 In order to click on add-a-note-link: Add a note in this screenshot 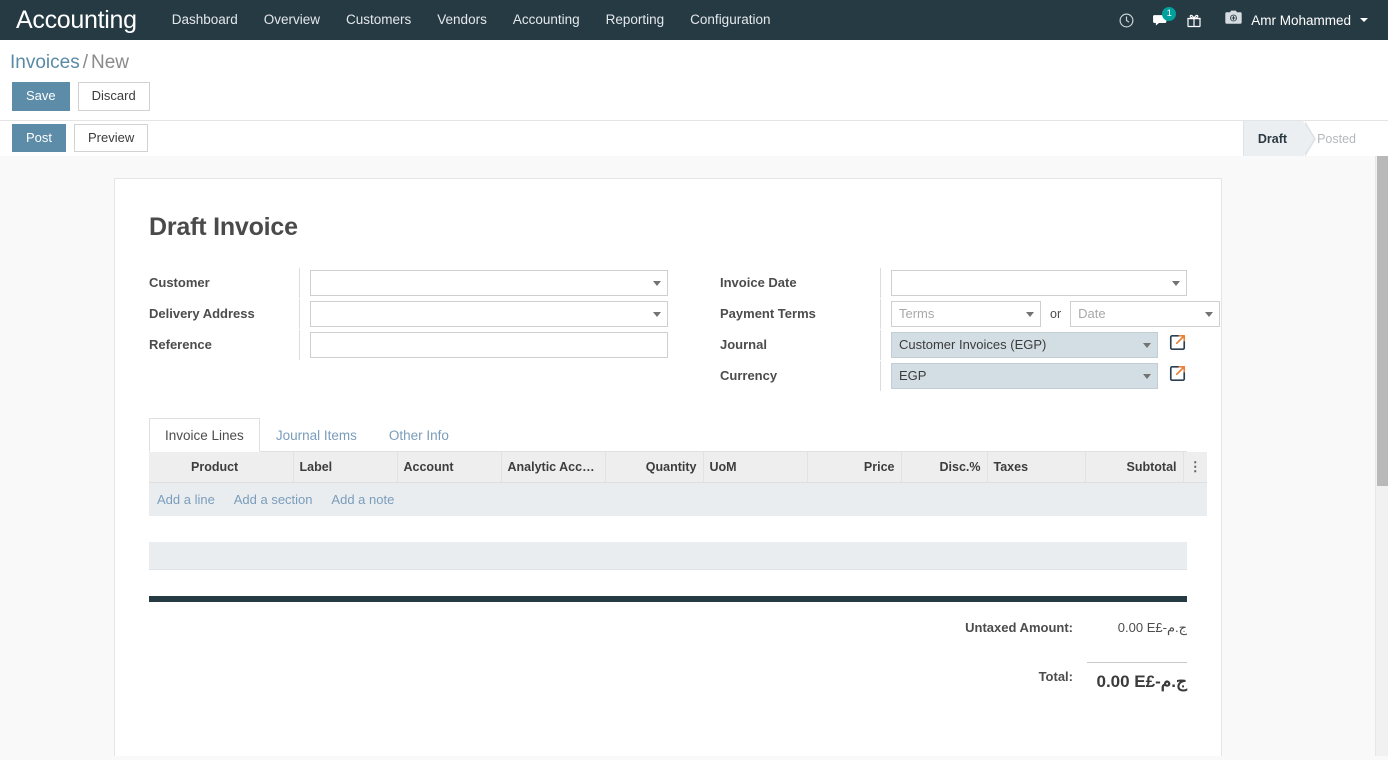, I will do `click(362, 499)`.